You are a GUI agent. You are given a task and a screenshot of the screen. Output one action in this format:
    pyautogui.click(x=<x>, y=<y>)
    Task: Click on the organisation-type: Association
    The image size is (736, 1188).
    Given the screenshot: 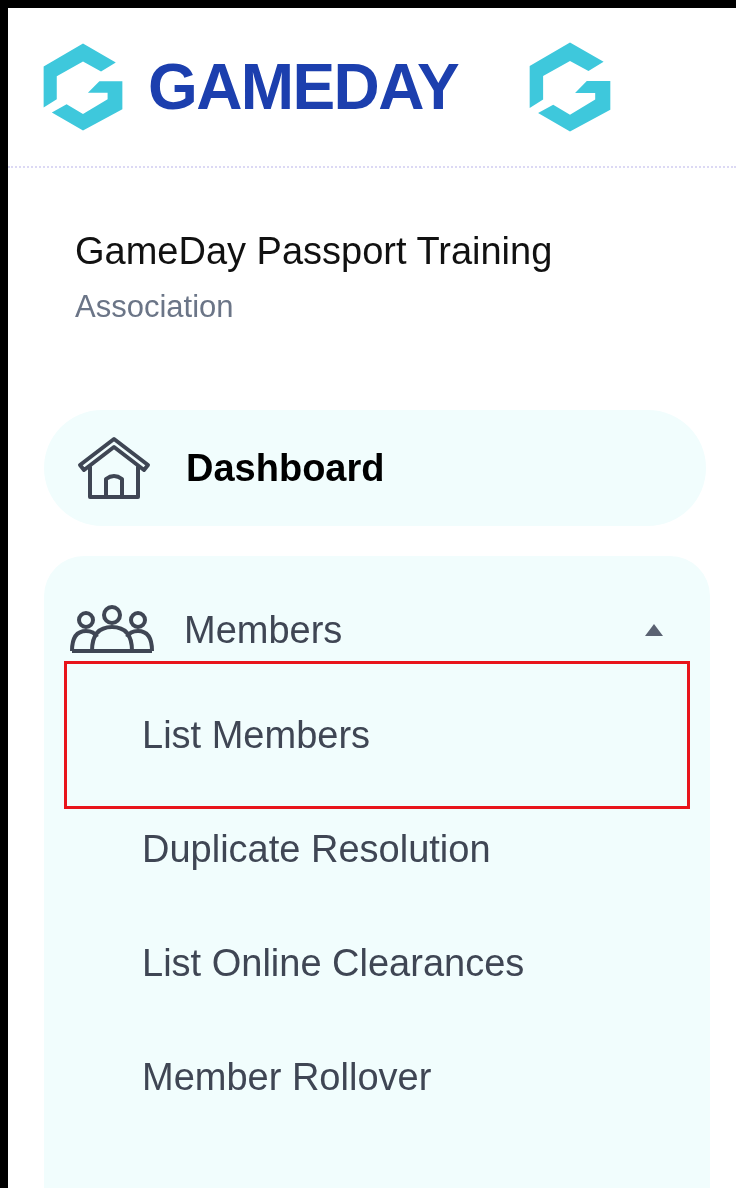 What is the action you would take?
    pyautogui.click(x=155, y=306)
    